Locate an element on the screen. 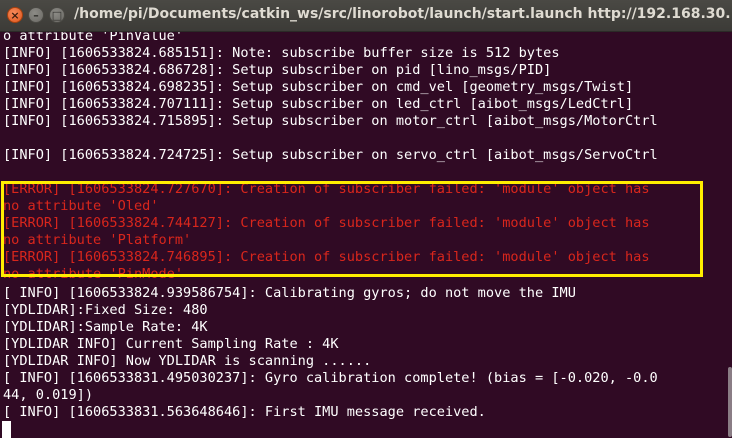 This screenshot has height=438, width=732. log-line-ydlidar: [YDLIDAR]:Sample Rate: 4K is located at coordinates (105, 327).